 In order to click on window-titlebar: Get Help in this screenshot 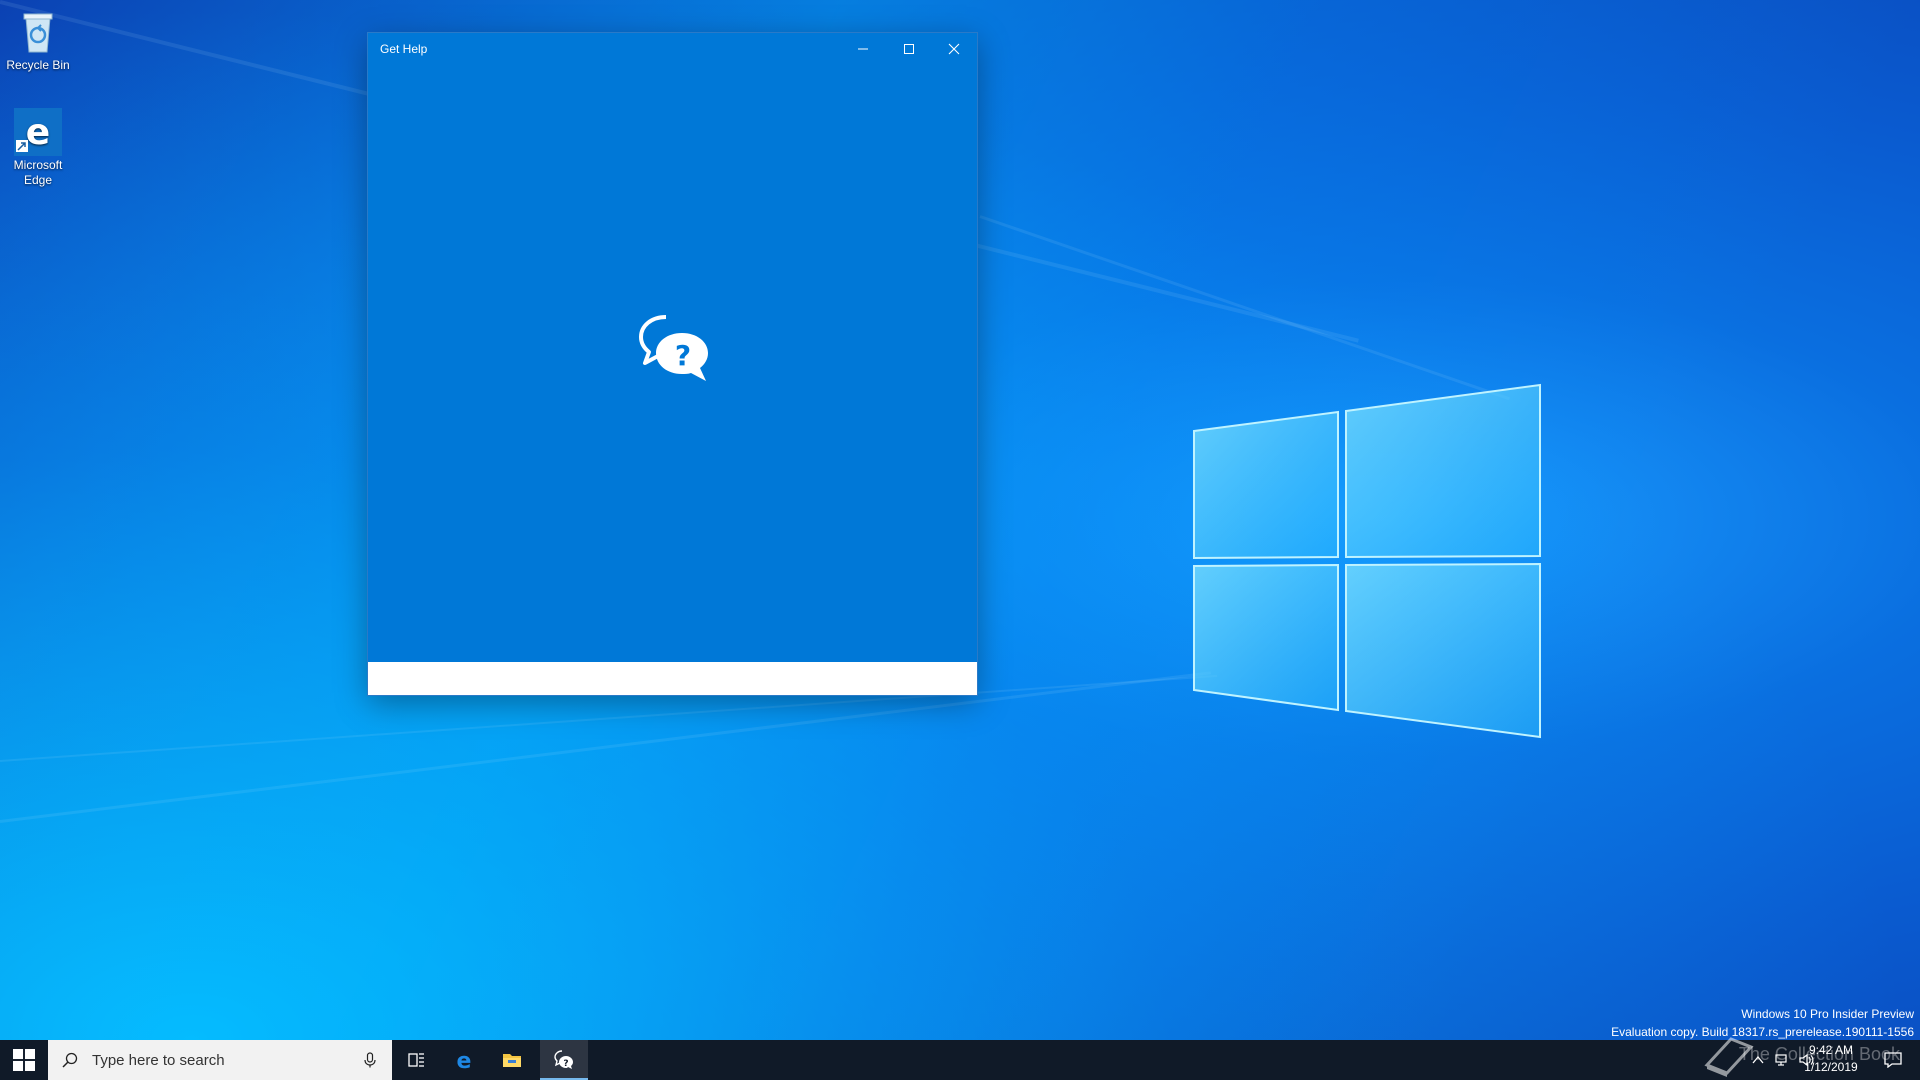, I will do `click(672, 49)`.